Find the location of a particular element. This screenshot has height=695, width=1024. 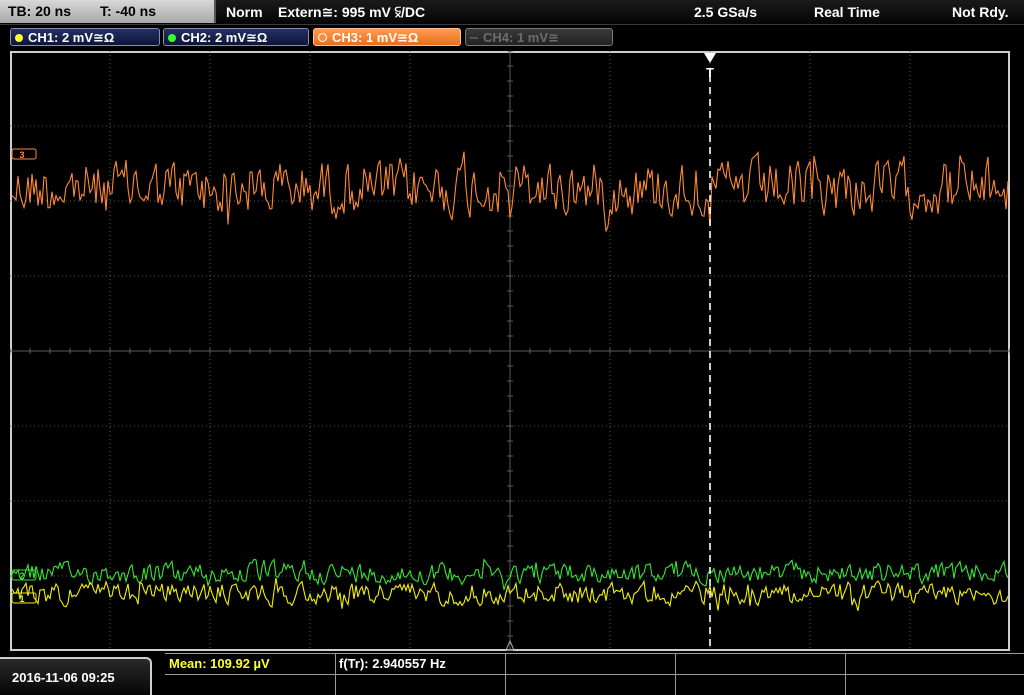

sample-rate: 2.5 GSa/s is located at coordinates (726, 12).